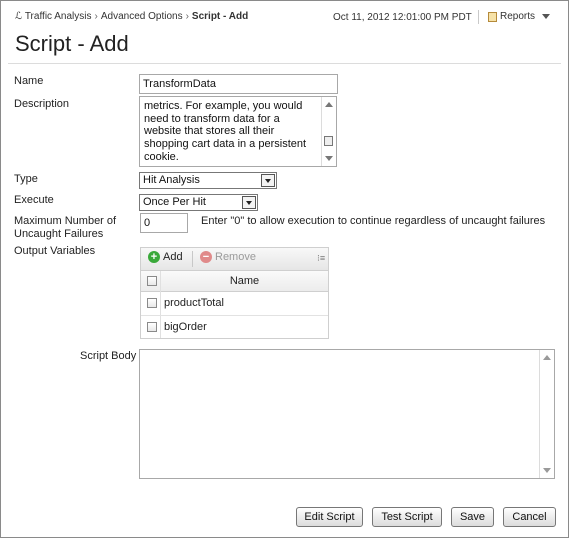 This screenshot has height=538, width=569. I want to click on breadcrumb-item-advanced-options: Advanced Options, so click(142, 16).